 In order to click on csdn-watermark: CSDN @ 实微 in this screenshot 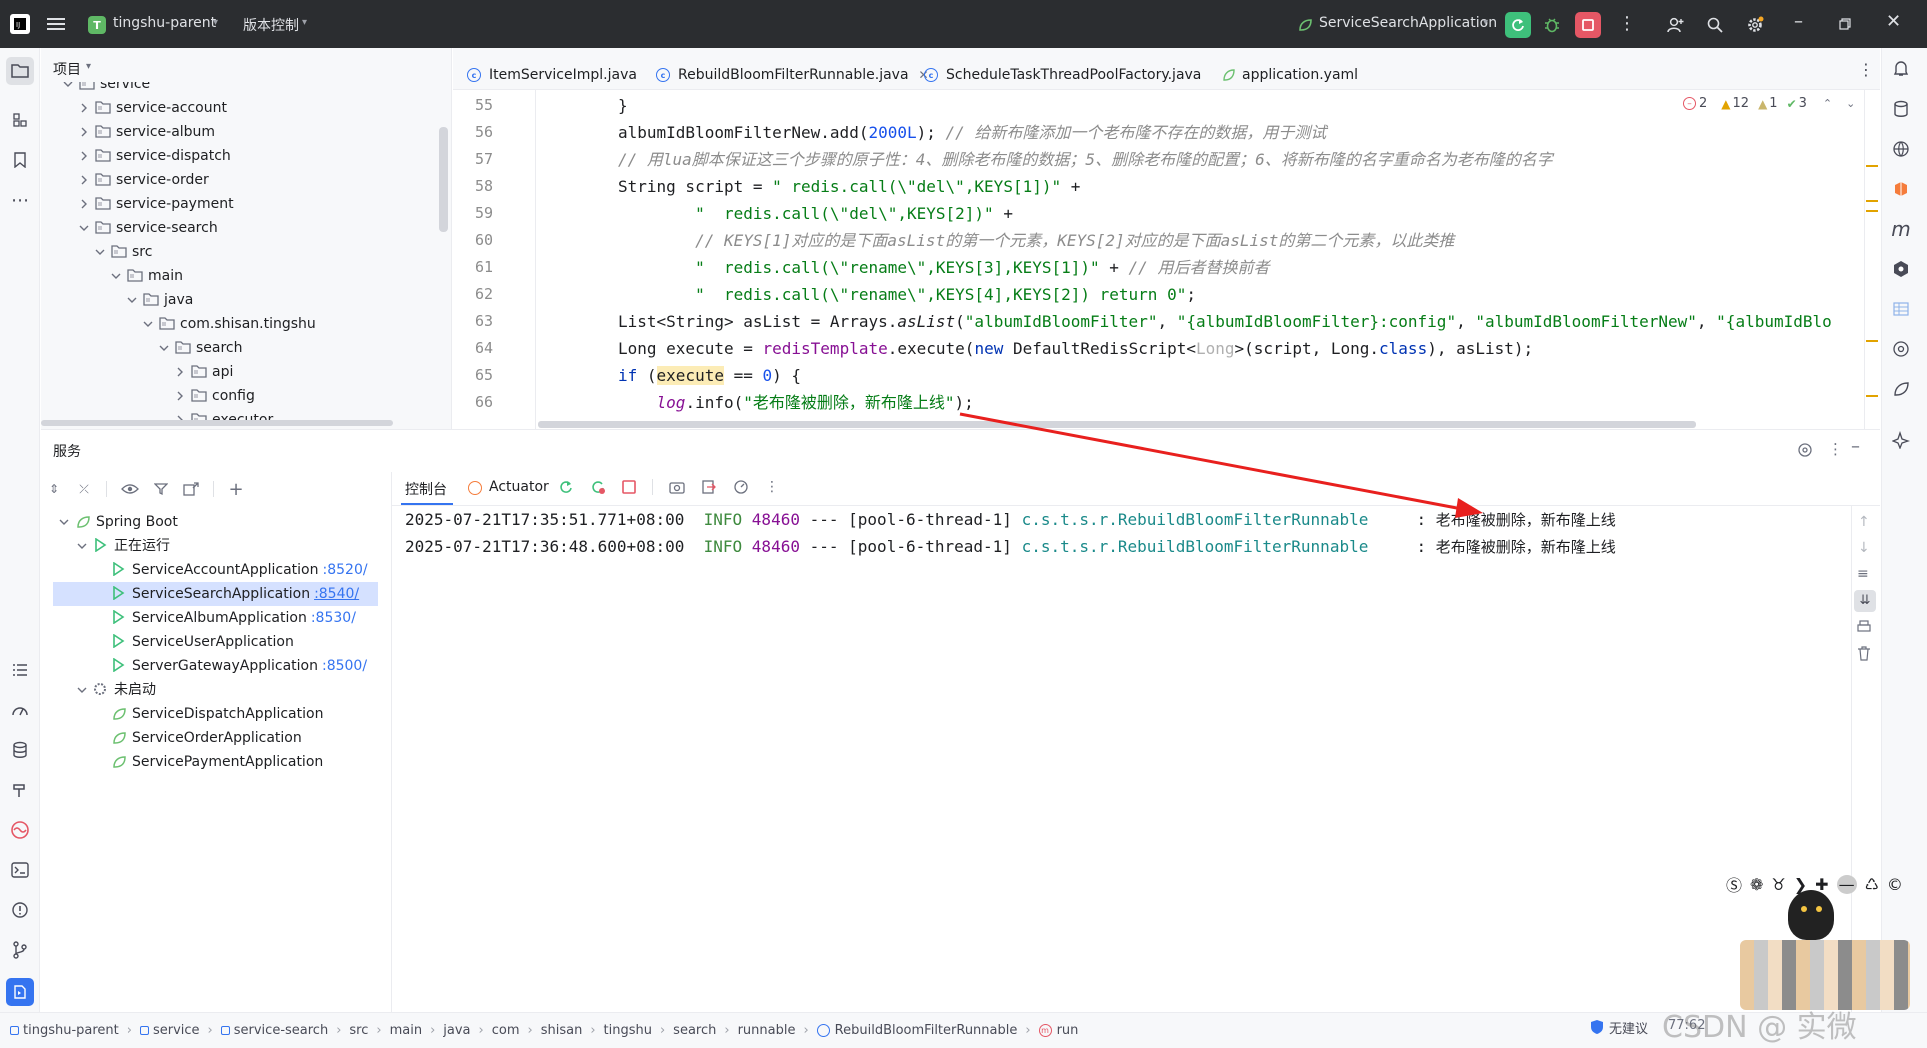, I will do `click(1759, 1027)`.